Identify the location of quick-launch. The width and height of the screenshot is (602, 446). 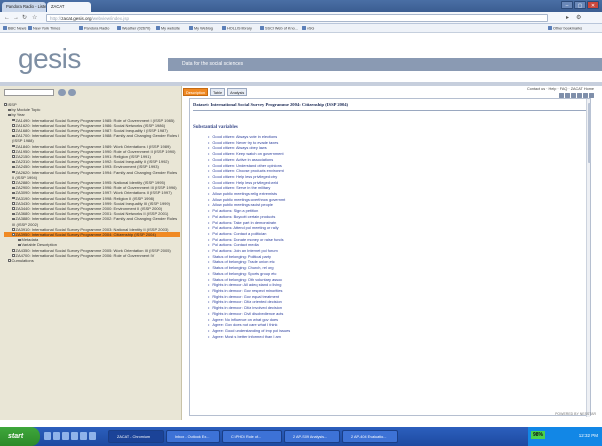
(70, 436).